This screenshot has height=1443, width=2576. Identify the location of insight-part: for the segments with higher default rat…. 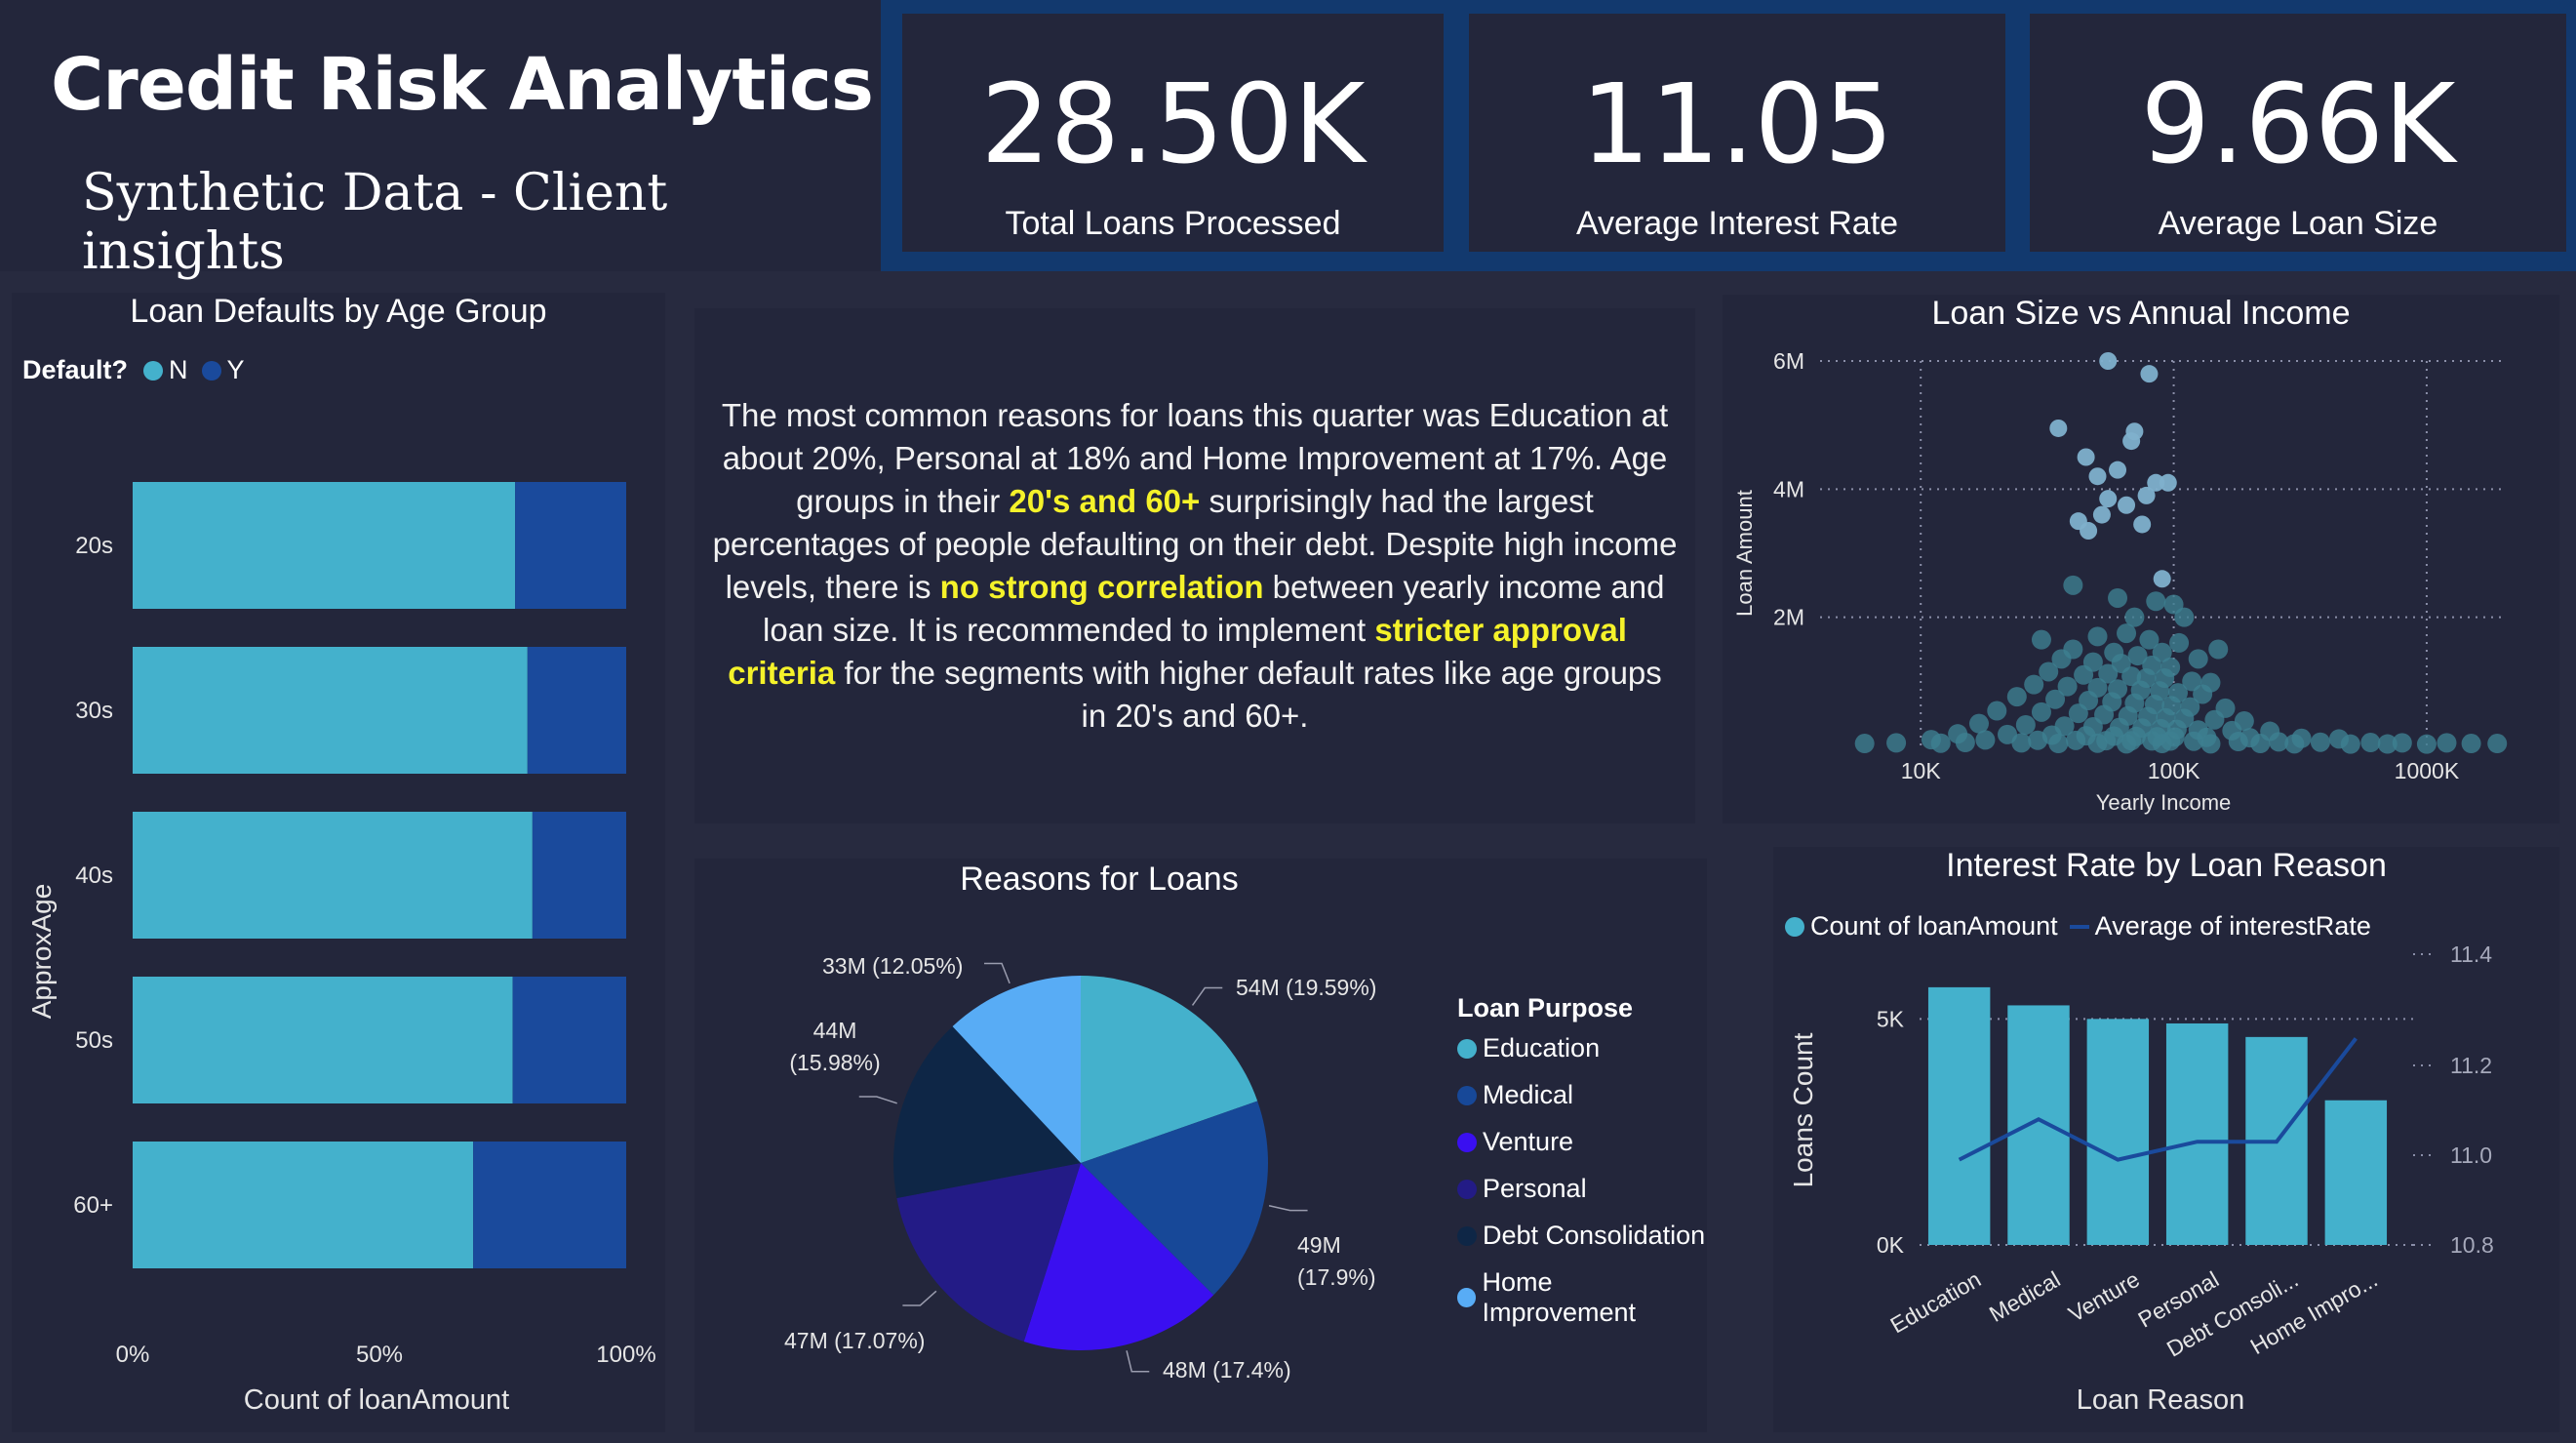
(1248, 694).